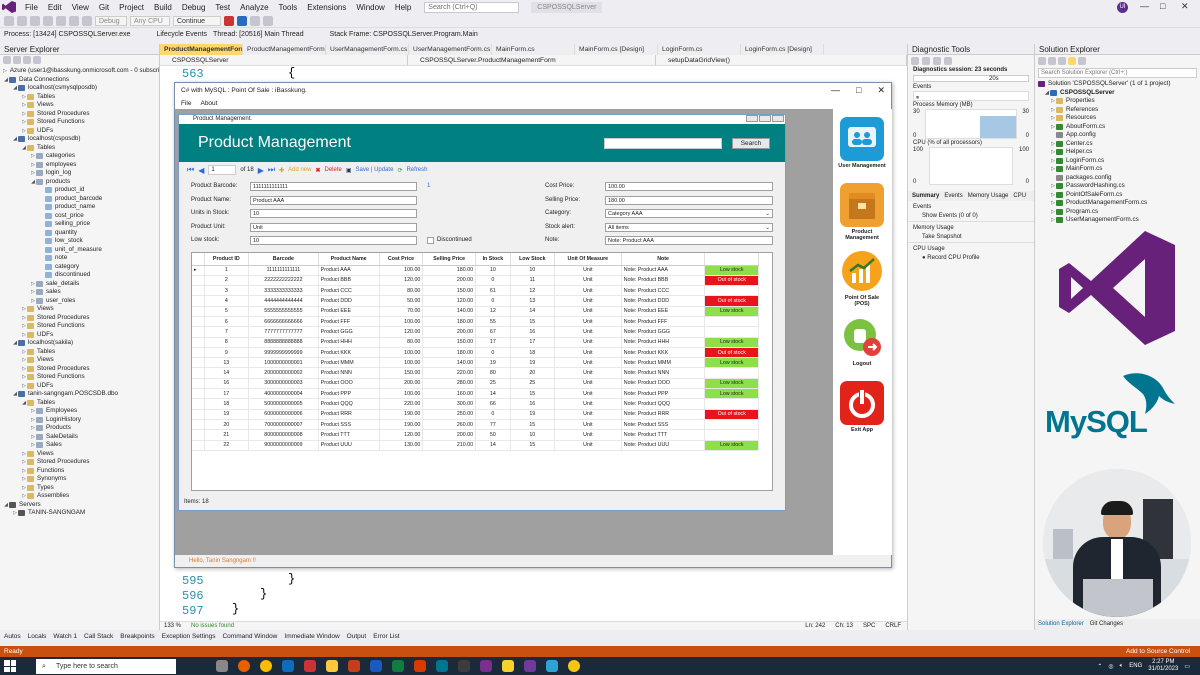  What do you see at coordinates (79, 97) in the screenshot?
I see `tree-node: ▷ Tables` at bounding box center [79, 97].